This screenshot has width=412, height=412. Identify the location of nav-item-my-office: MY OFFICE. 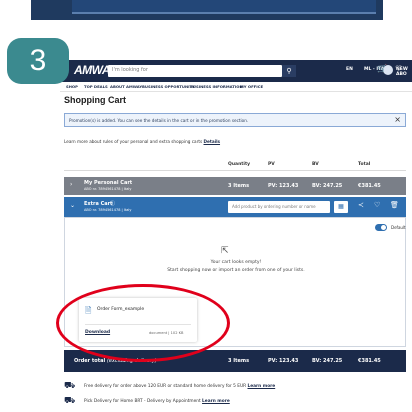
(251, 86).